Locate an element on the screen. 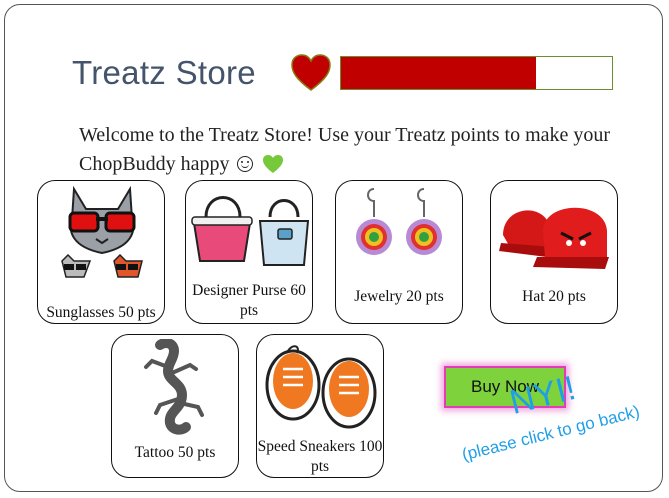 Image resolution: width=669 pixels, height=498 pixels. item-card-sneakers: Speed Sneakers 100 pts is located at coordinates (320, 406).